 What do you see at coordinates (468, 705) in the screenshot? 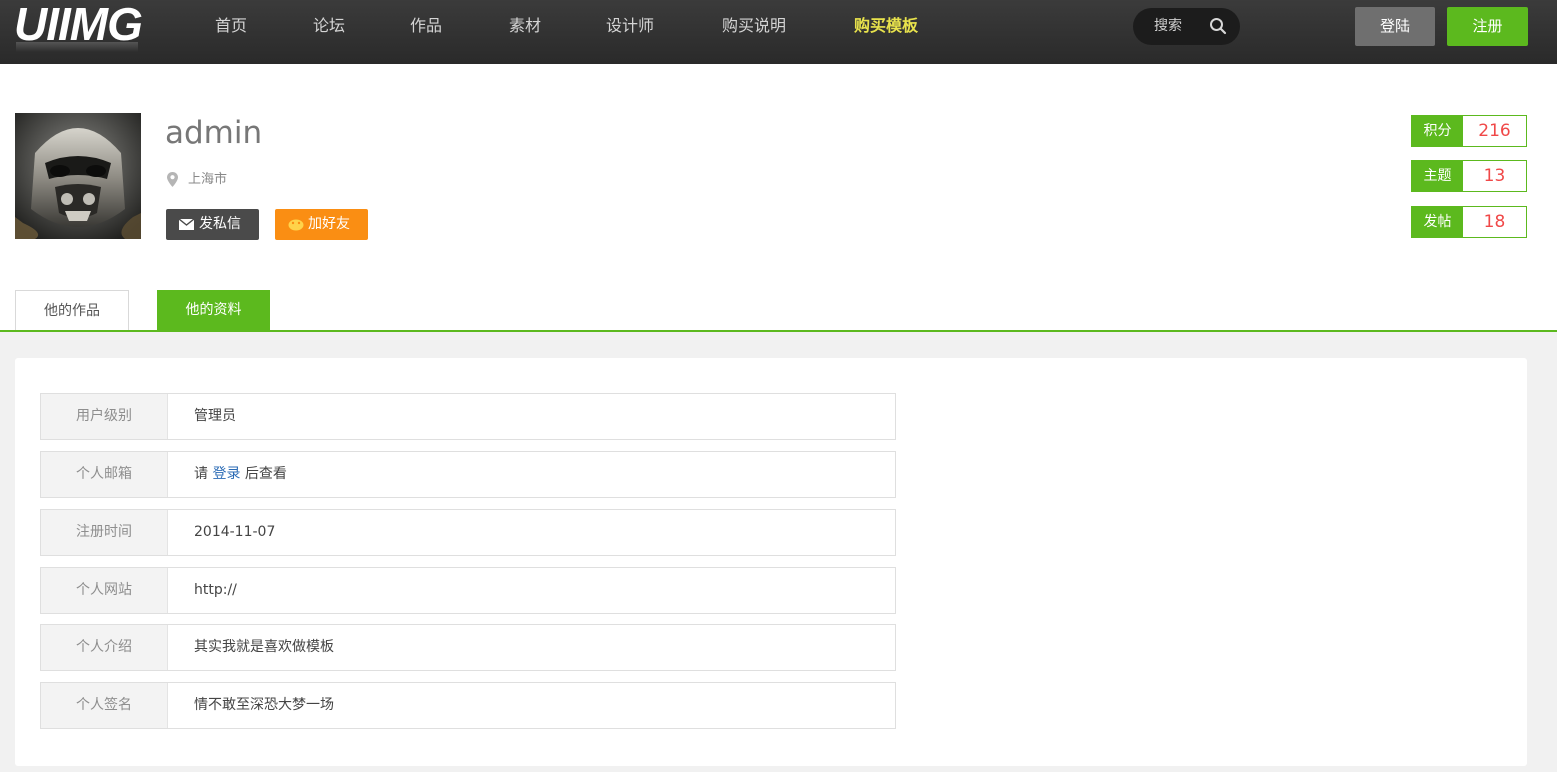
I see `detail-row-signature: 个人签名 情不敢至深恐大梦一场` at bounding box center [468, 705].